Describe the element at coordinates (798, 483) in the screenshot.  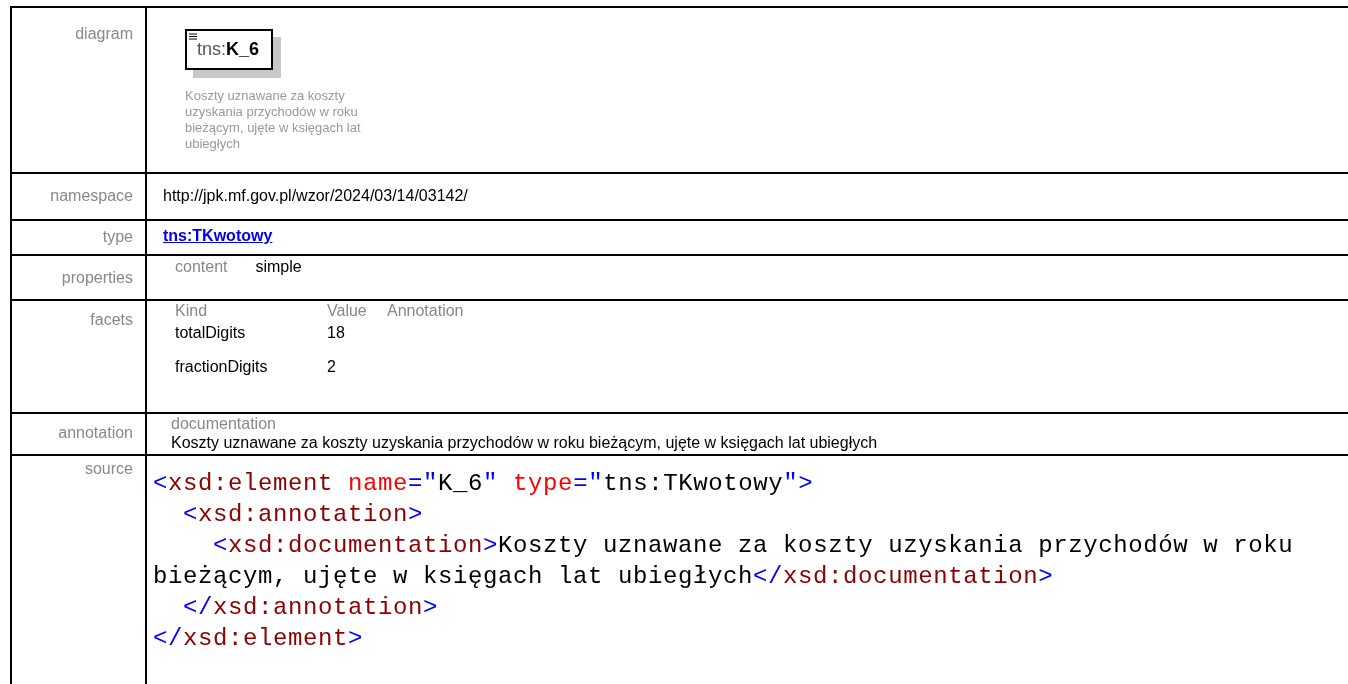
I see `code-token: ">` at that location.